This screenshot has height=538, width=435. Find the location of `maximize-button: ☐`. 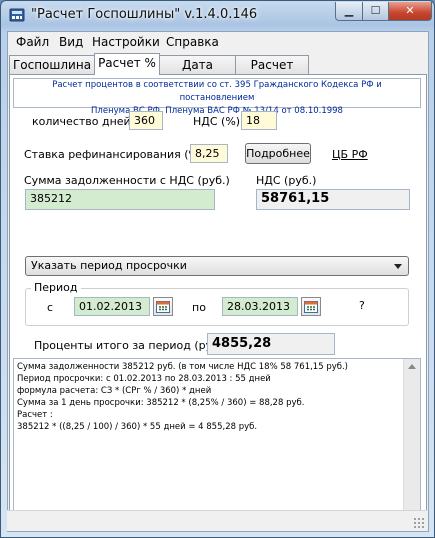

maximize-button: ☐ is located at coordinates (375, 11).